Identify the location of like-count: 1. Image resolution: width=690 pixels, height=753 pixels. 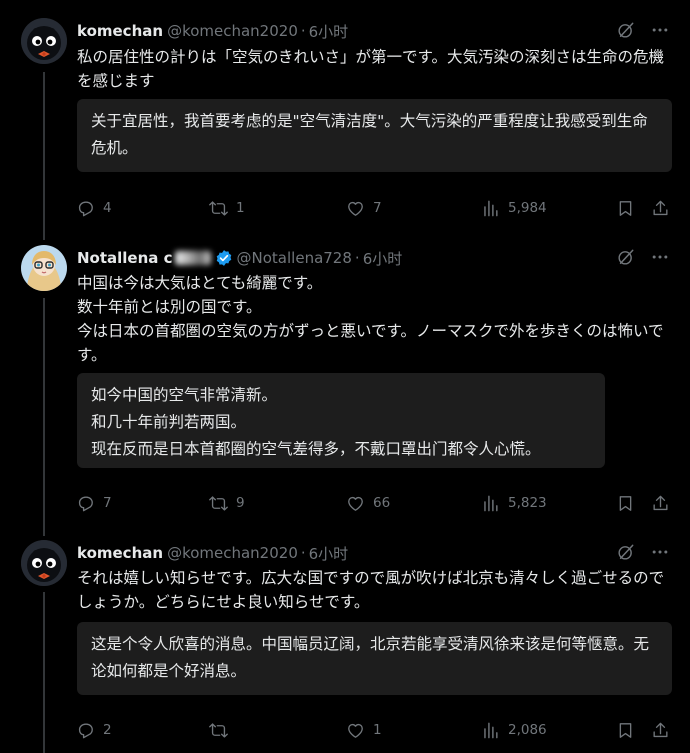
(377, 730).